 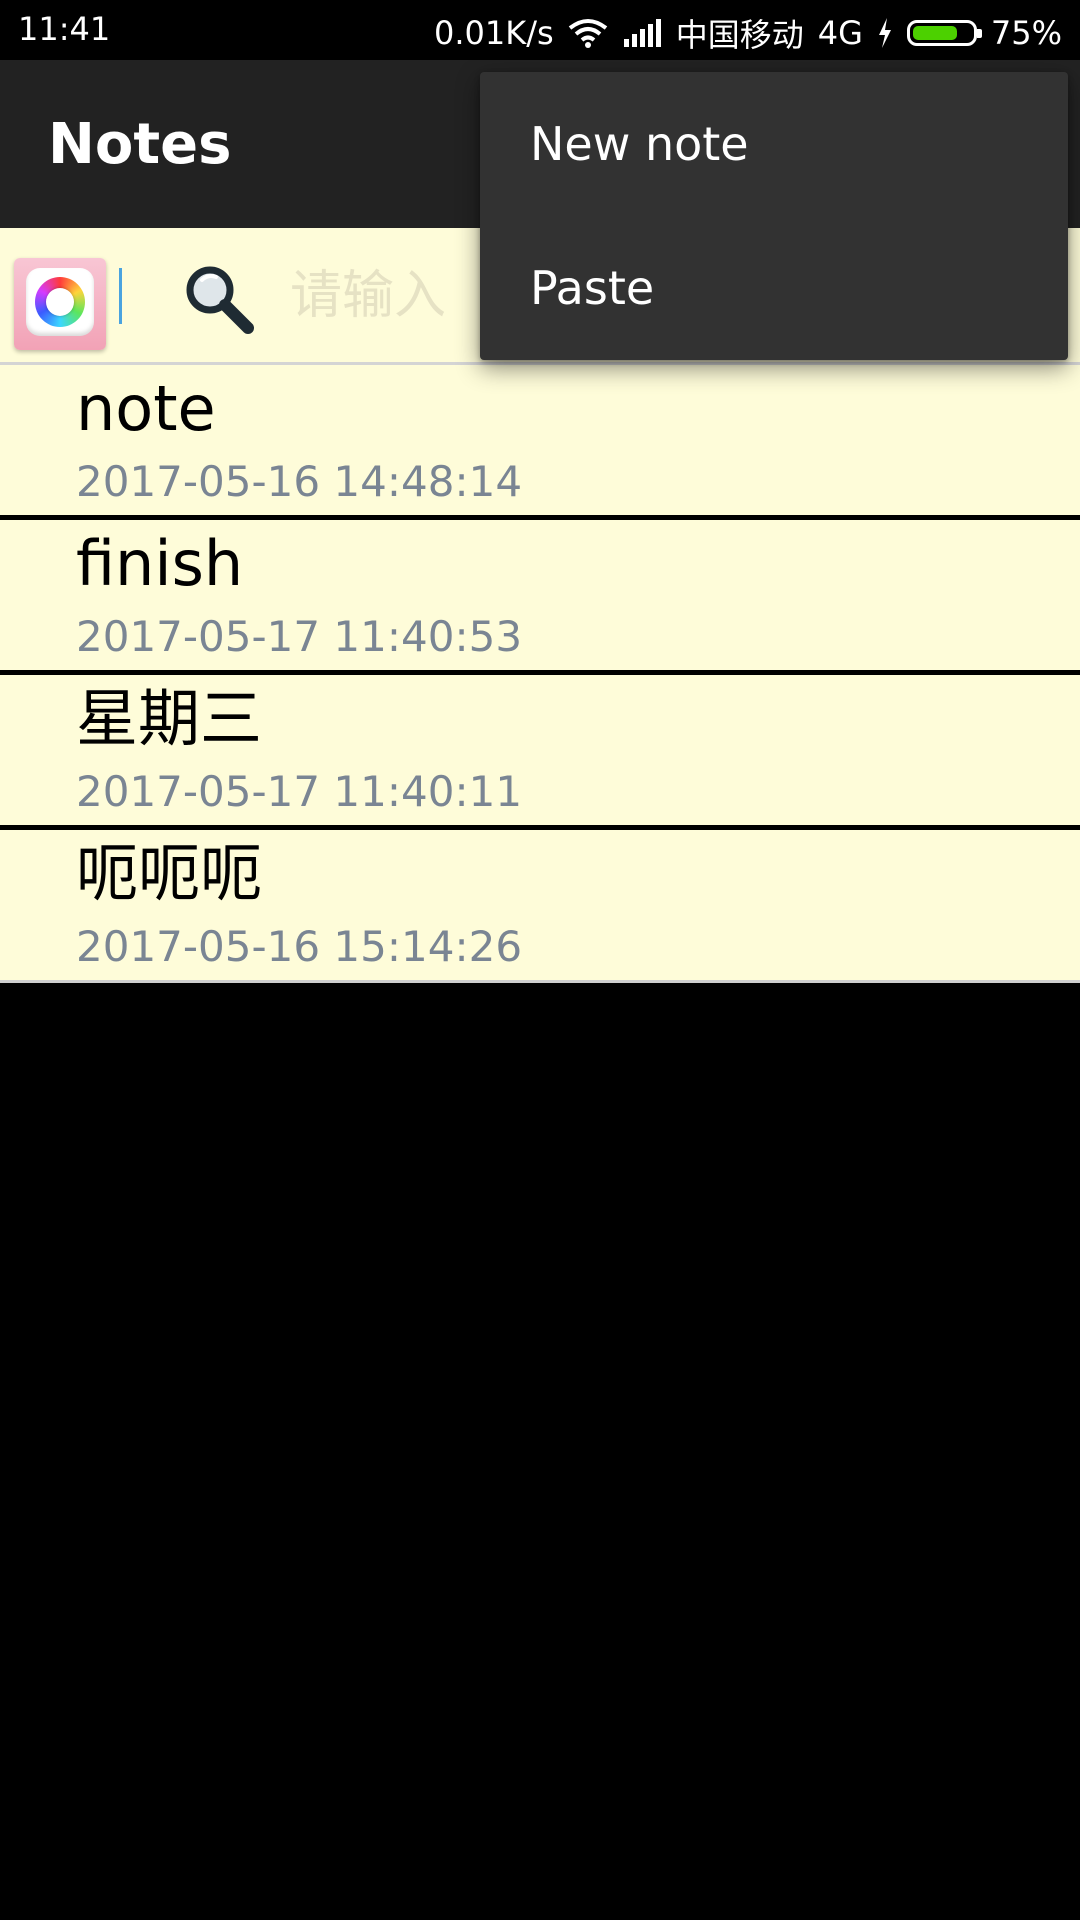 What do you see at coordinates (220, 300) in the screenshot?
I see `search-icon` at bounding box center [220, 300].